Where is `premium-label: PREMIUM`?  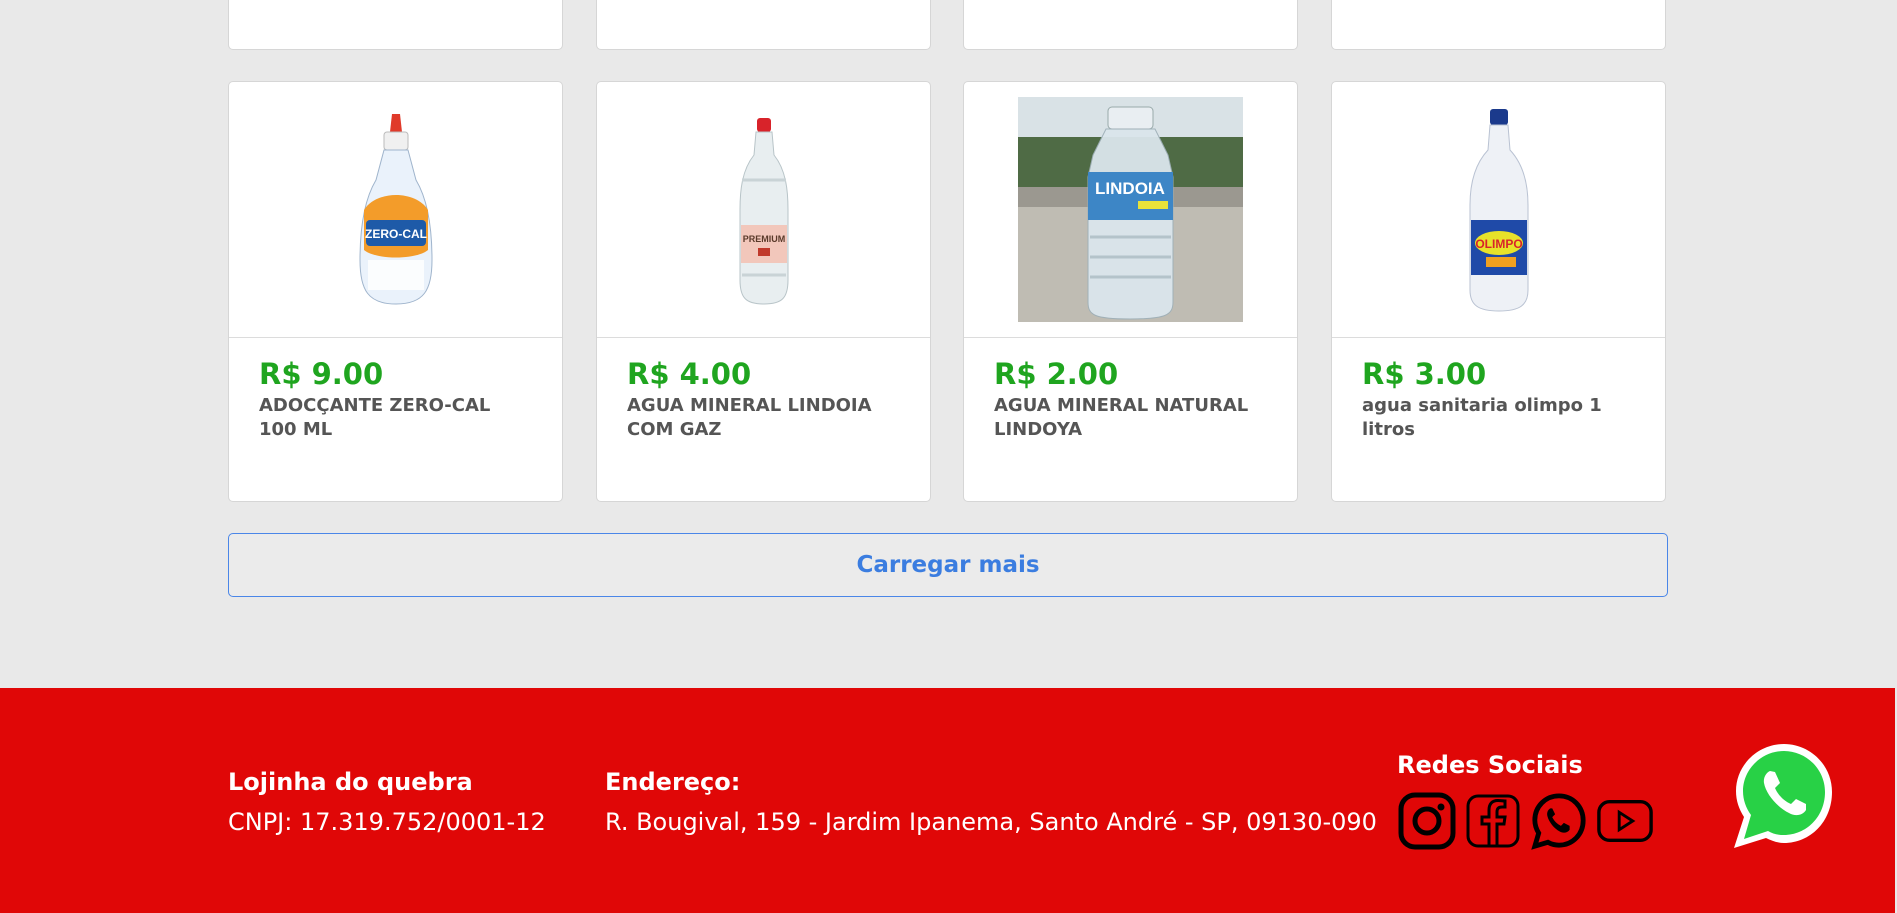
premium-label: PREMIUM is located at coordinates (763, 239).